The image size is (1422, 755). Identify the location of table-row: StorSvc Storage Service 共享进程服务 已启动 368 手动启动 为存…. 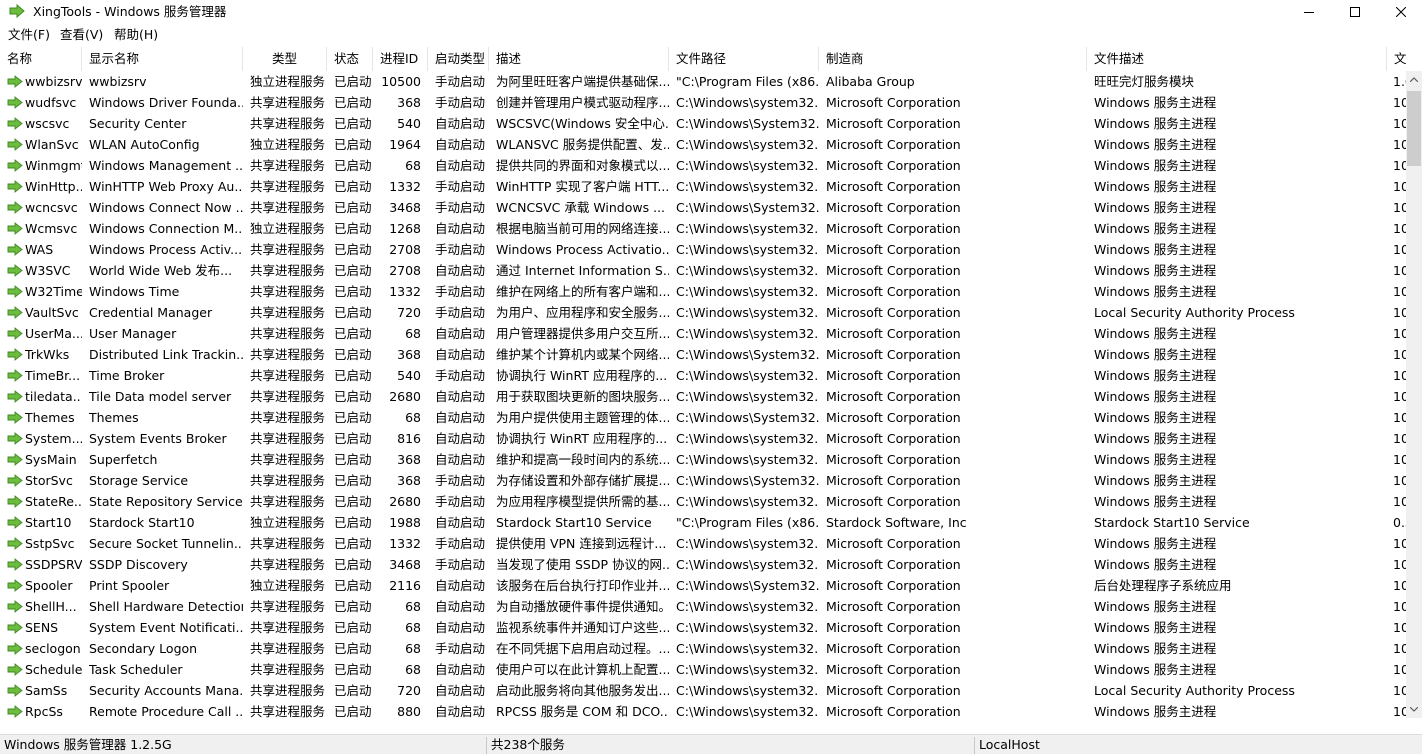
(703, 480).